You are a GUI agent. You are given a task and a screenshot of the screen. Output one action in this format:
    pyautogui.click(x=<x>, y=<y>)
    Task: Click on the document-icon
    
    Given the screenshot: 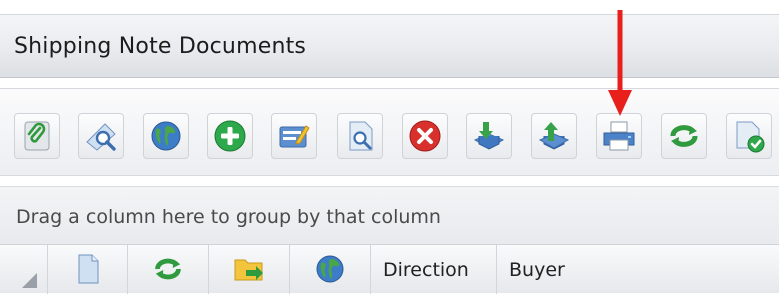 What is the action you would take?
    pyautogui.click(x=88, y=269)
    